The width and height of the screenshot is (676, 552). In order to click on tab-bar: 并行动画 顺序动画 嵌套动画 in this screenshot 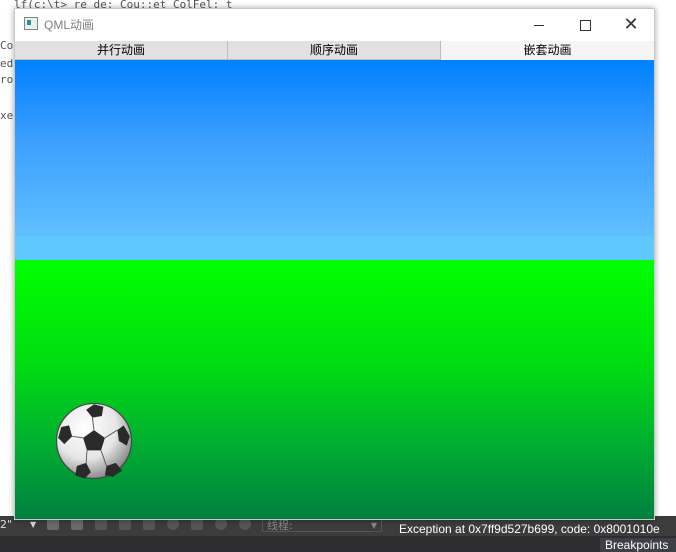, I will do `click(334, 50)`.